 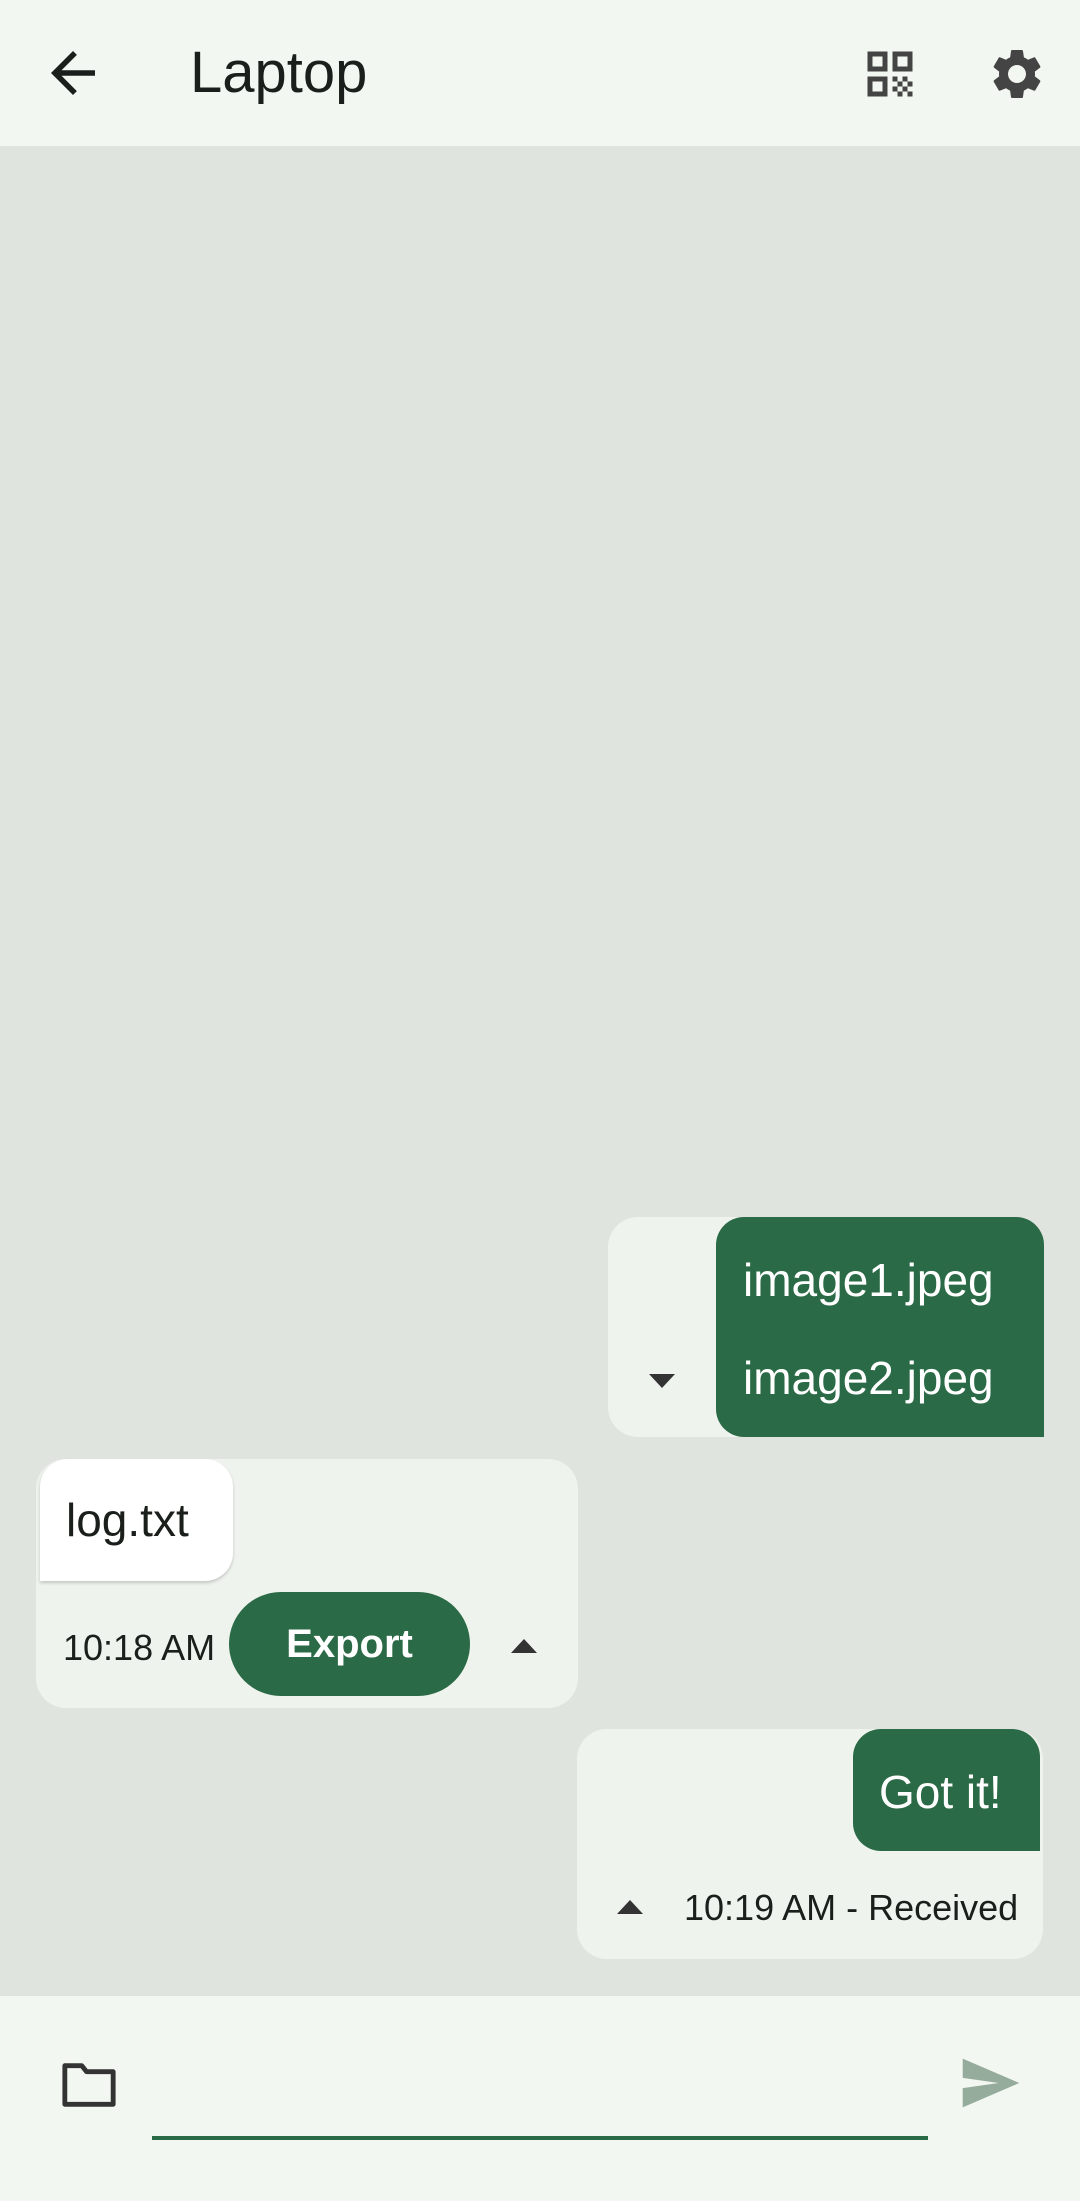 What do you see at coordinates (662, 1381) in the screenshot?
I see `caret-down-icon` at bounding box center [662, 1381].